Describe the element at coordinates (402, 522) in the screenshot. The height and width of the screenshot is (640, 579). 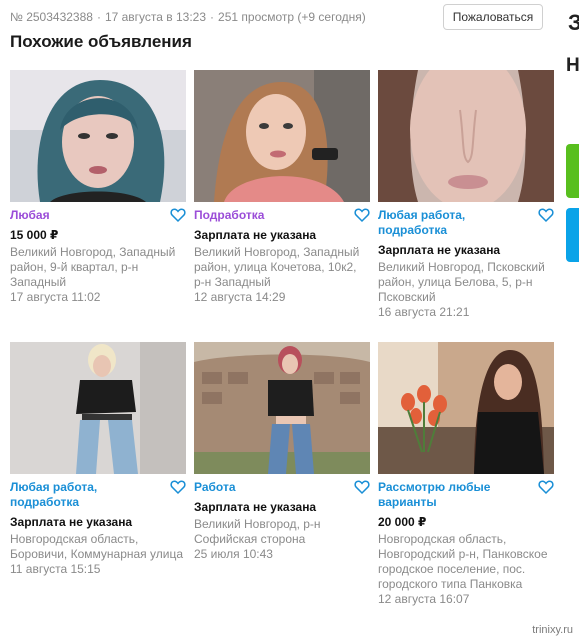
I see `ad-price: 20 000 ₽` at that location.